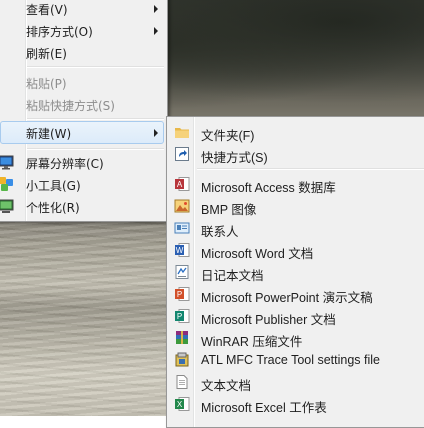  I want to click on submenu-item-shortcut: 快捷方式(S), so click(297, 154).